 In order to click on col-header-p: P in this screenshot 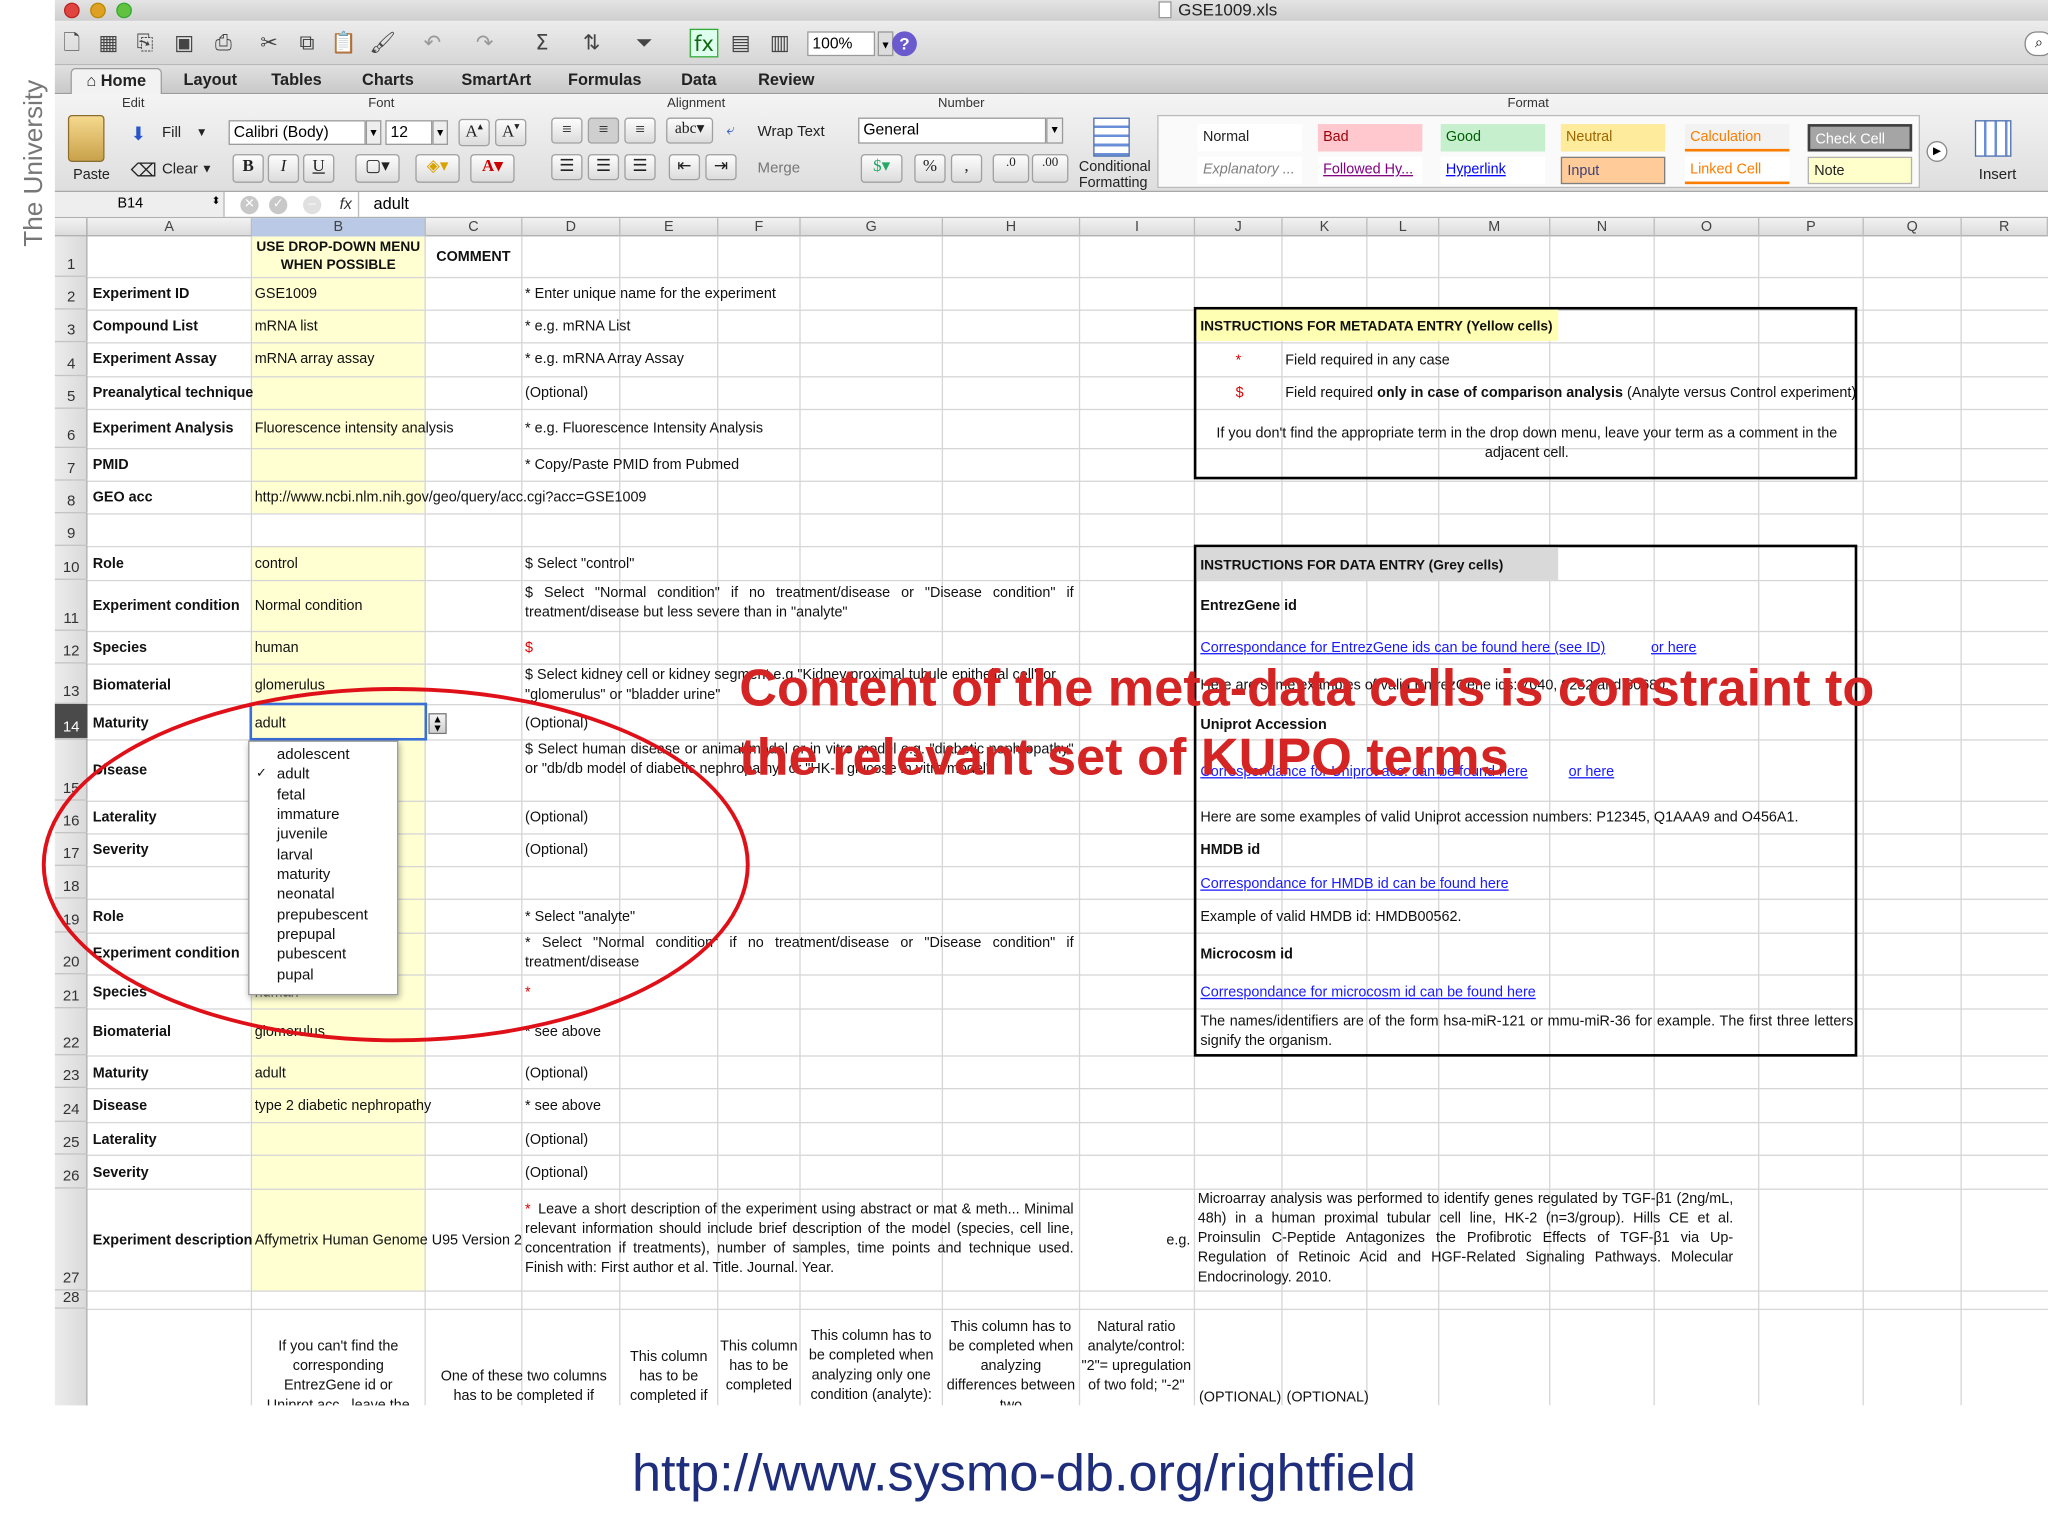, I will do `click(1811, 227)`.